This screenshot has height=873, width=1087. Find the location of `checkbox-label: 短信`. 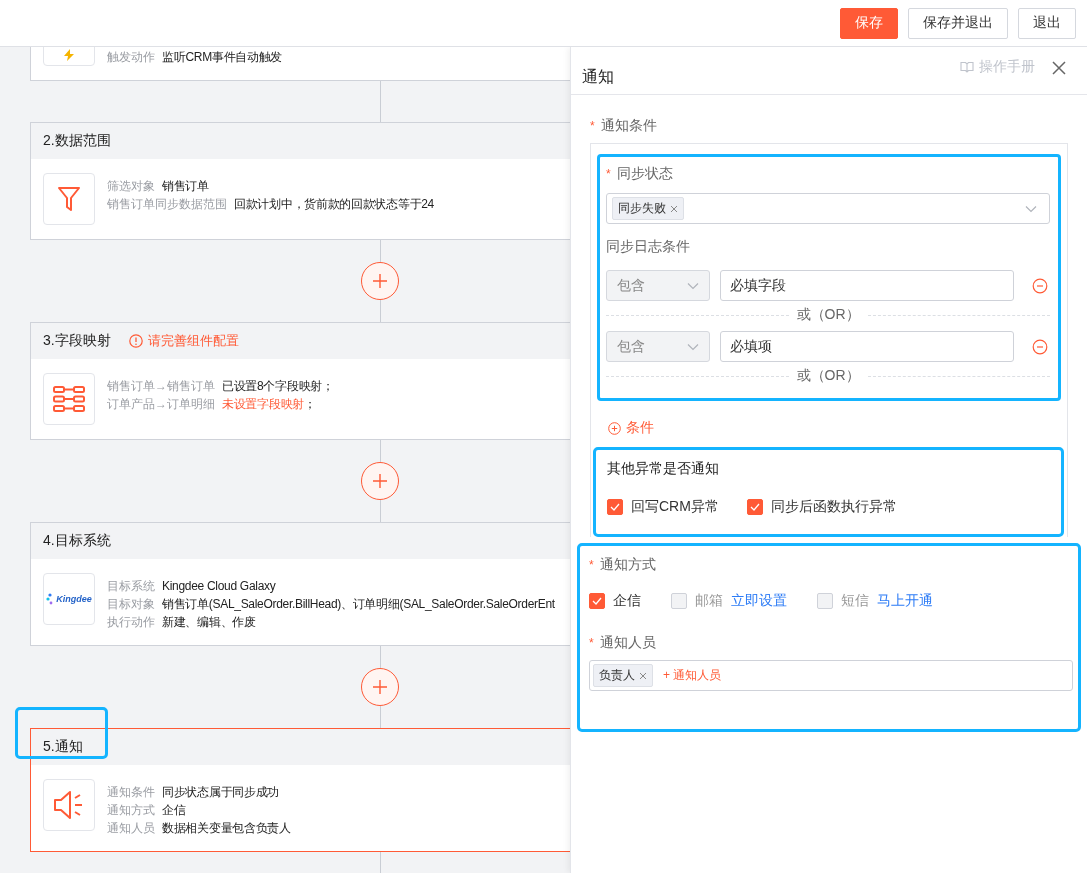

checkbox-label: 短信 is located at coordinates (855, 601).